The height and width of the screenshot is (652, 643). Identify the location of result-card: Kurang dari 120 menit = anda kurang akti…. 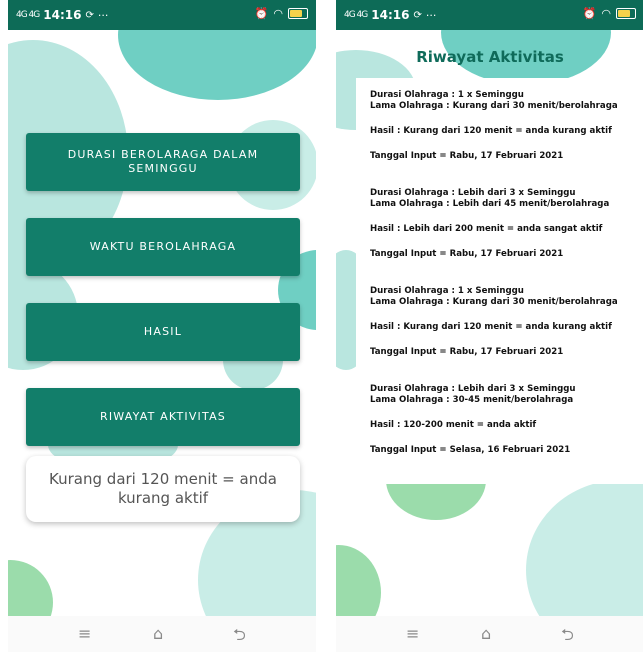
(163, 489).